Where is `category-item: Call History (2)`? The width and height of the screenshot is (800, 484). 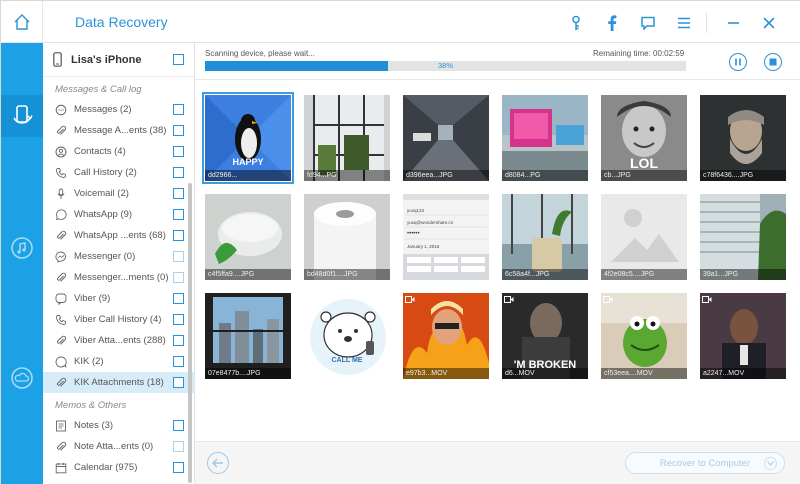 category-item: Call History (2) is located at coordinates (118, 172).